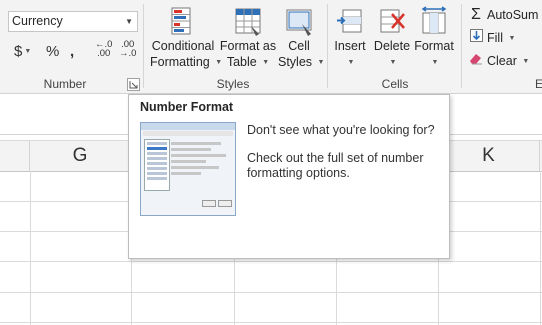 The width and height of the screenshot is (542, 325). What do you see at coordinates (349, 21) in the screenshot?
I see `insert-cells-icon` at bounding box center [349, 21].